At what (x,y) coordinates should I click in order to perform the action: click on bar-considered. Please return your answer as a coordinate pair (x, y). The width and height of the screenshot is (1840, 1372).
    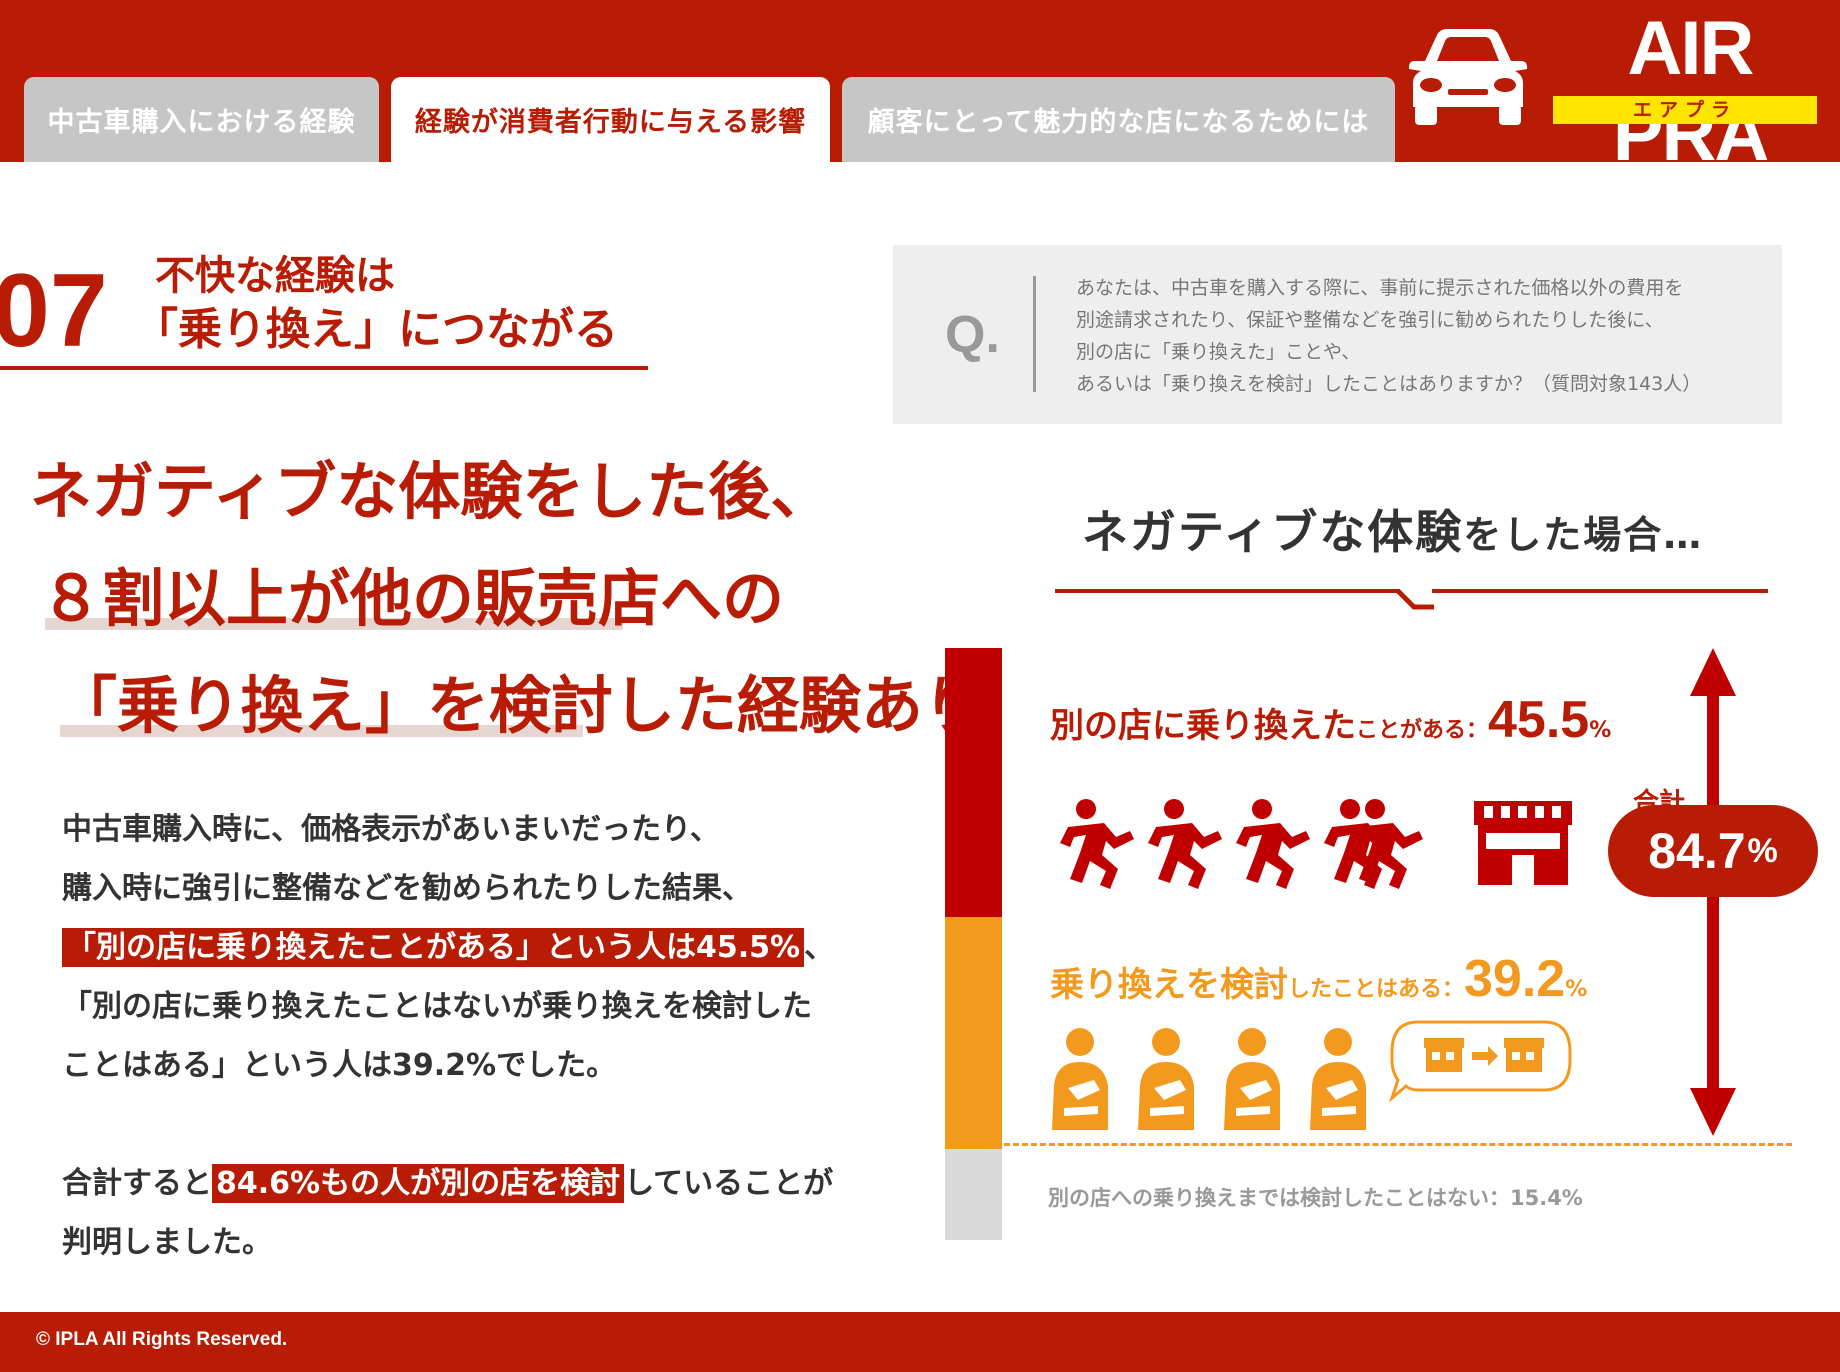
    Looking at the image, I should click on (973, 1033).